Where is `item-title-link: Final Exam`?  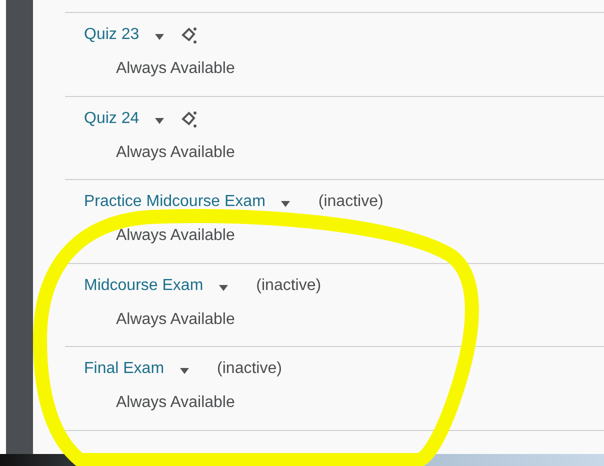
item-title-link: Final Exam is located at coordinates (124, 369).